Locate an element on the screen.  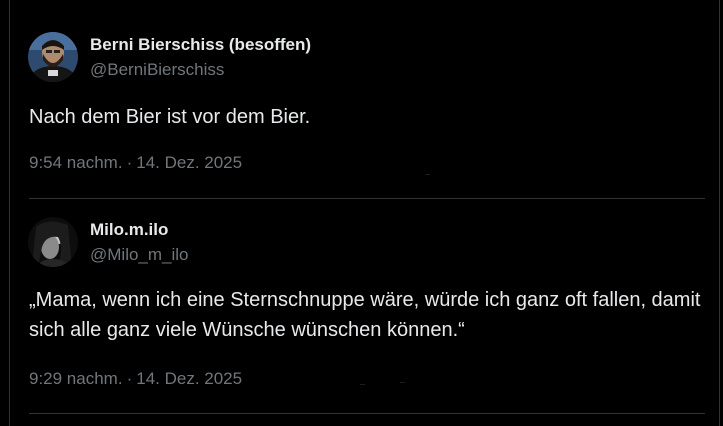
tweet-divider is located at coordinates (367, 413).